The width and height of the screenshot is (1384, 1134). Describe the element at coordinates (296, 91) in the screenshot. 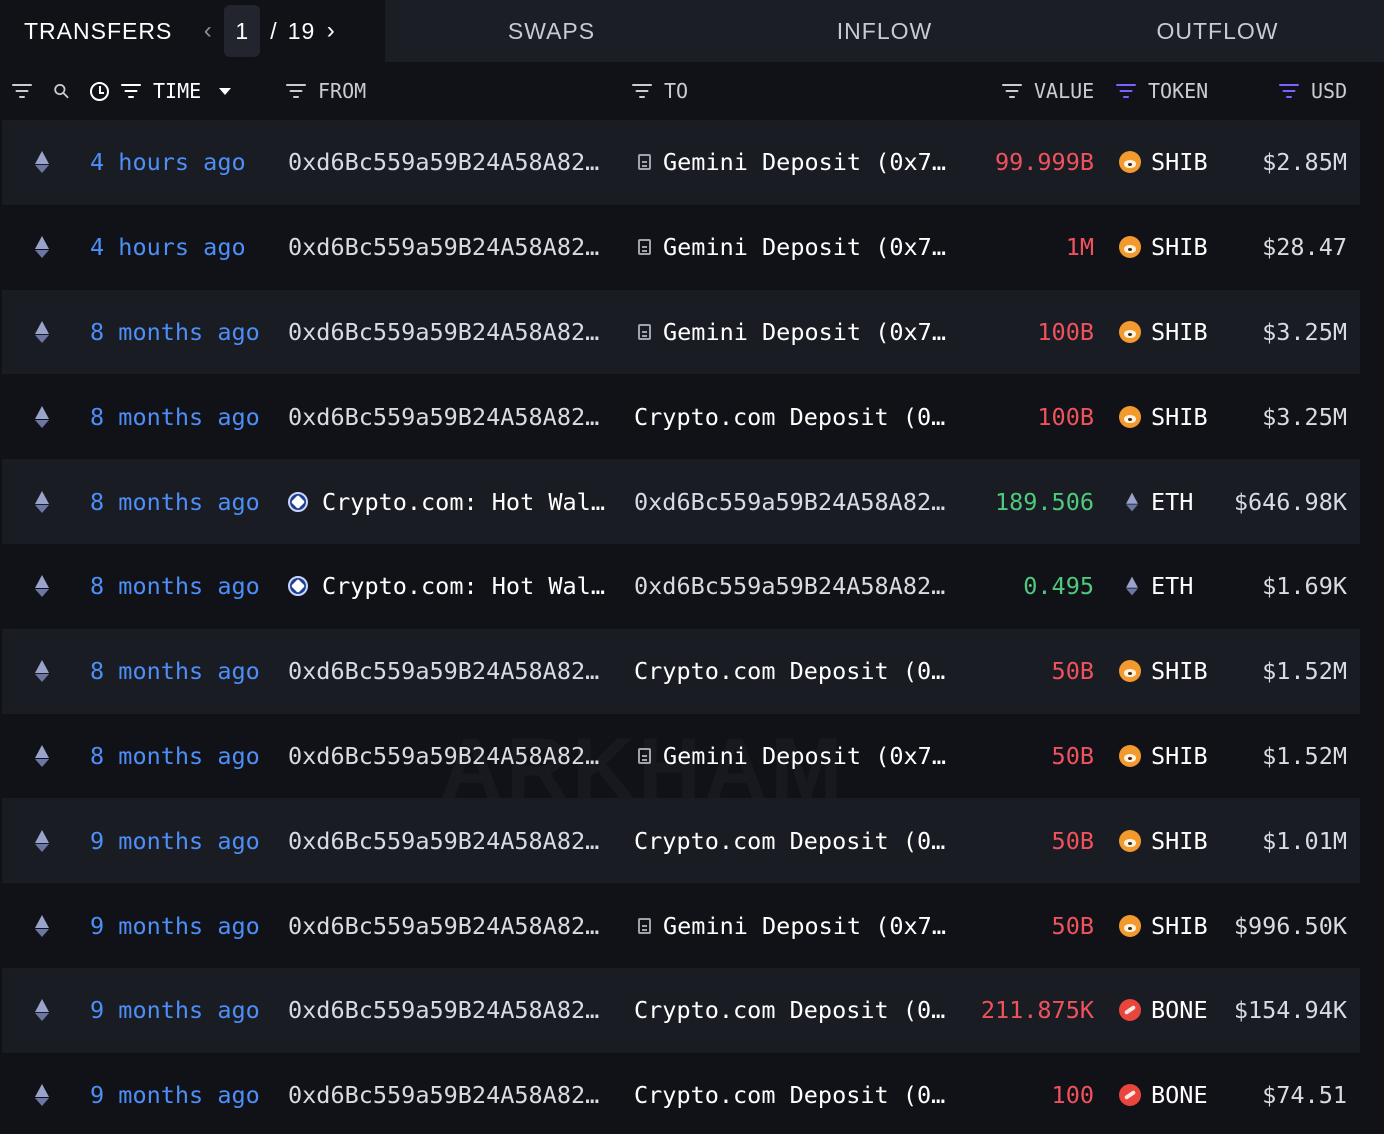

I see `from-filter-icon` at that location.